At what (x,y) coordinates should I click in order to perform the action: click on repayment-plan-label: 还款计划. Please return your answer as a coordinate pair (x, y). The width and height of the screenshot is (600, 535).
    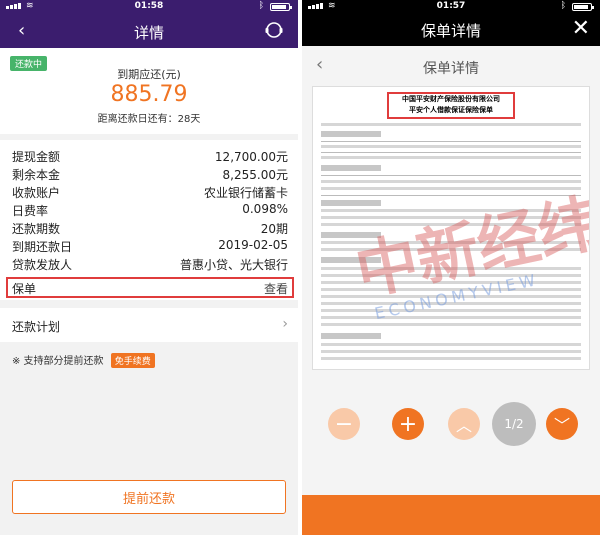
    Looking at the image, I should click on (36, 327).